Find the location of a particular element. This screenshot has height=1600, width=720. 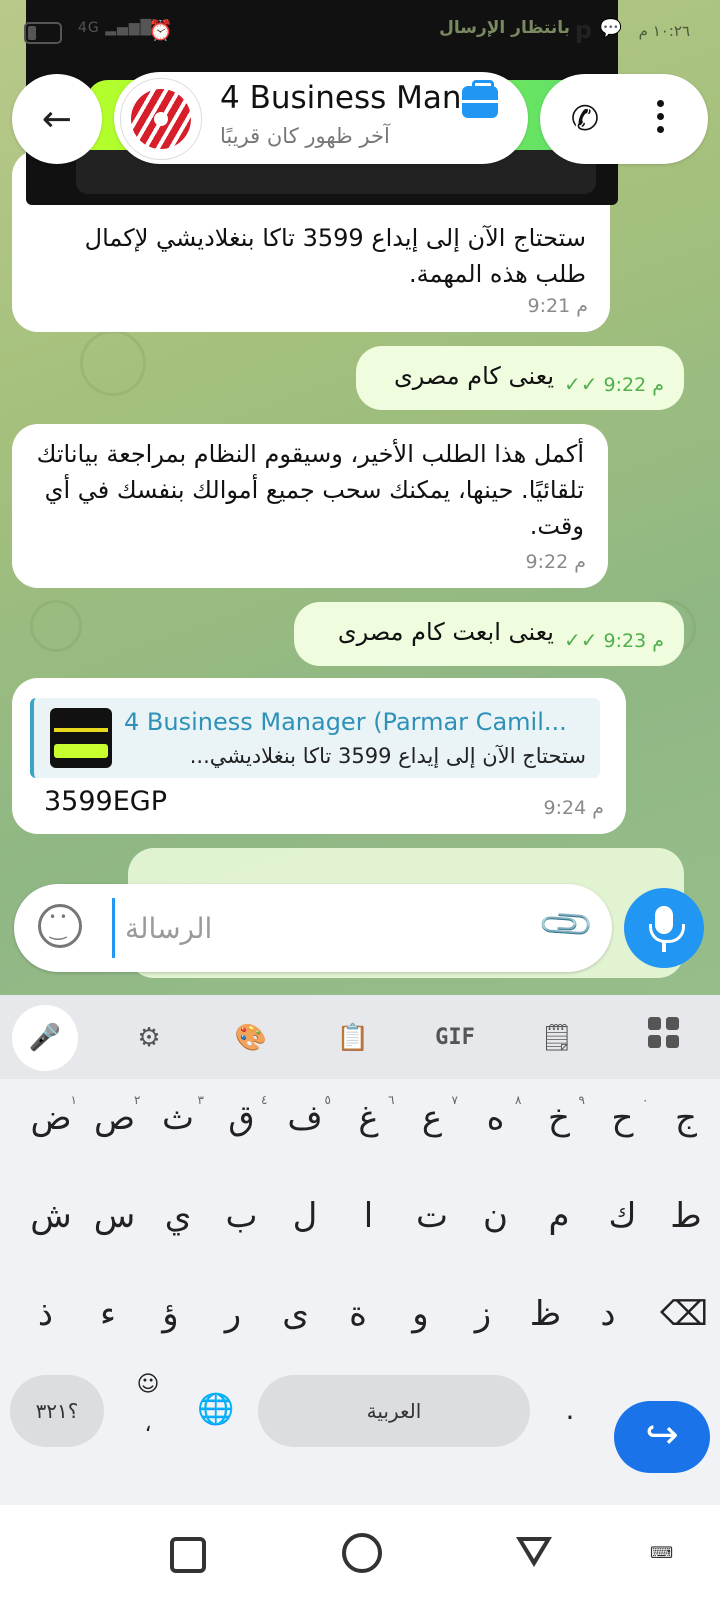

key-hint: ٨ is located at coordinates (518, 1100).